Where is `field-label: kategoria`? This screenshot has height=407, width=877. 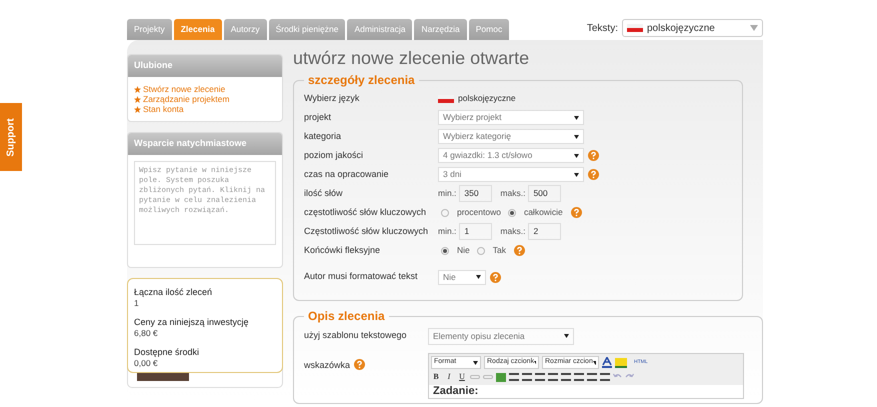 field-label: kategoria is located at coordinates (323, 136).